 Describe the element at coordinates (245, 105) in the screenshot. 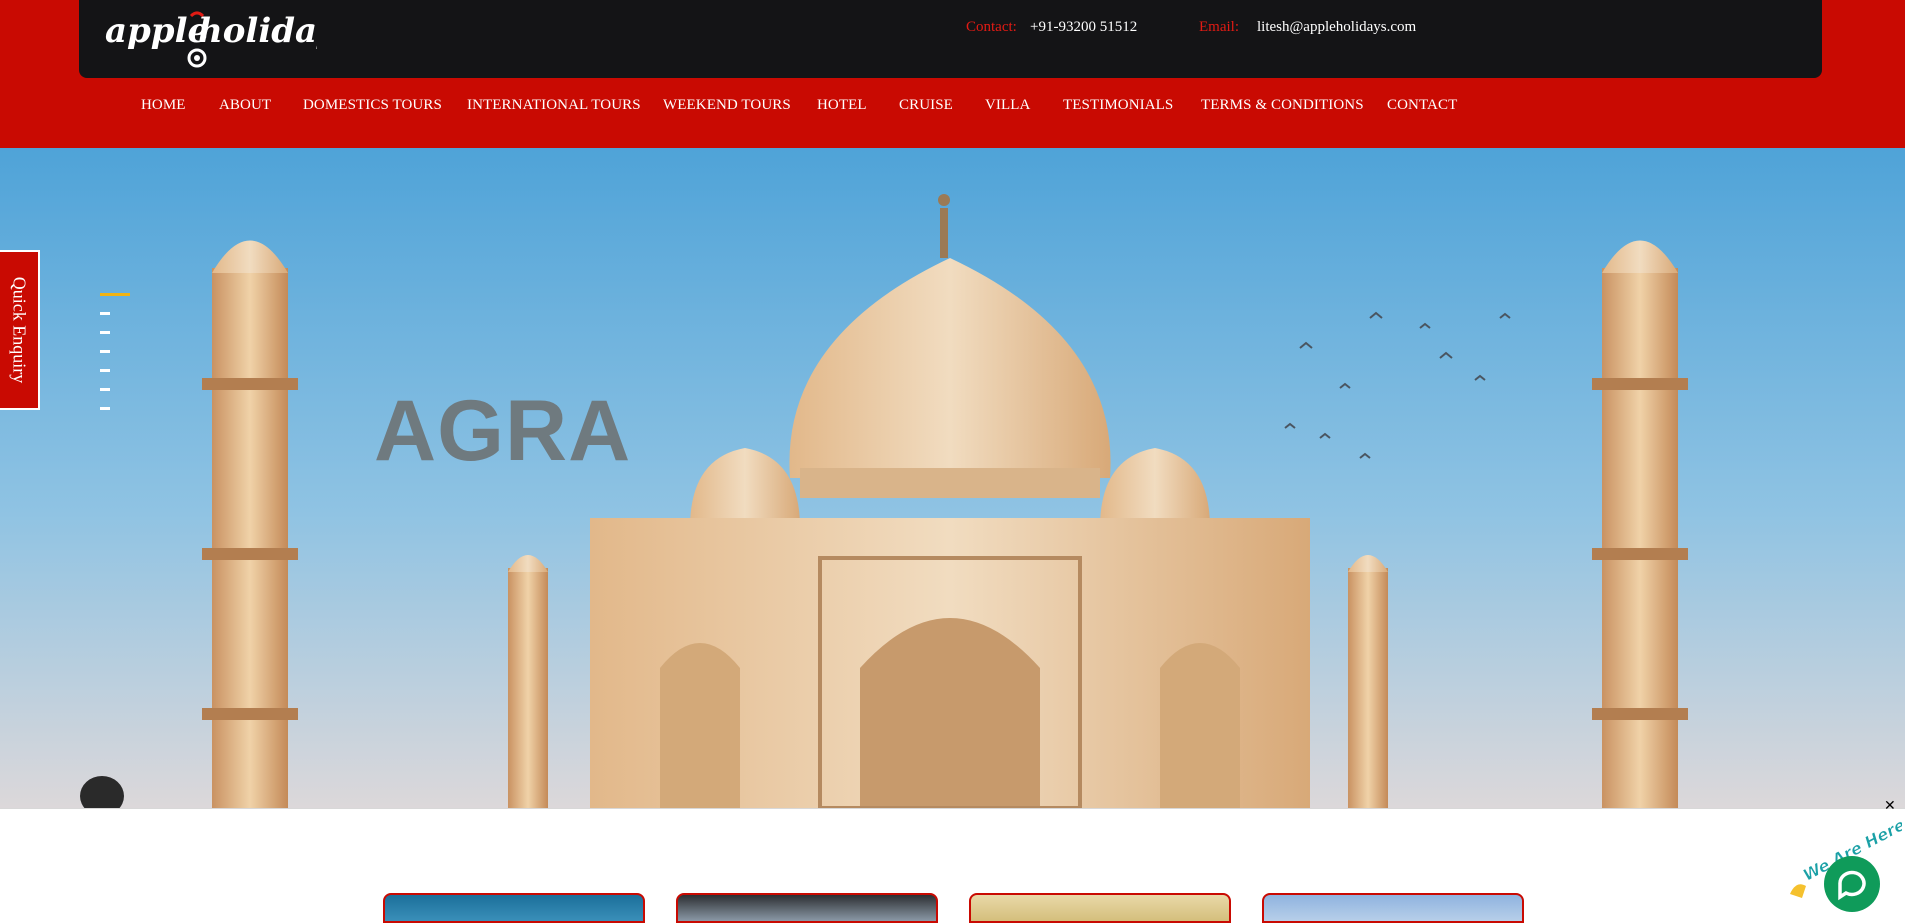

I see `nav-about: ABOUT` at that location.